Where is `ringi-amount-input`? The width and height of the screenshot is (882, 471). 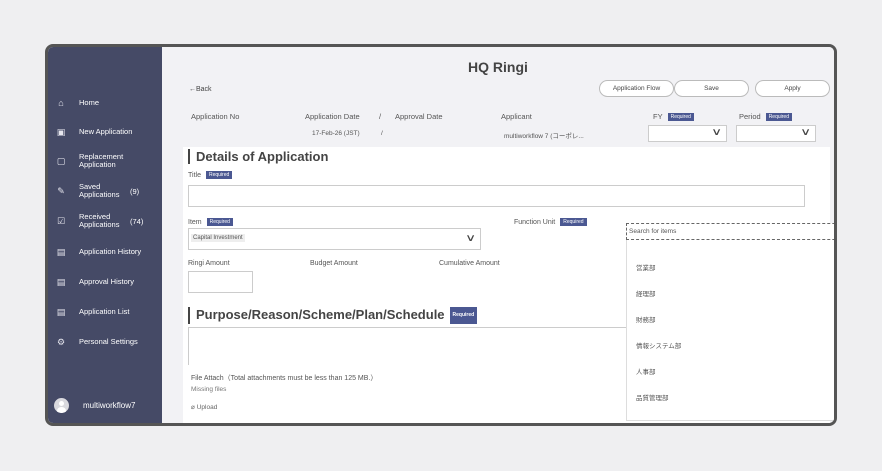
ringi-amount-input is located at coordinates (220, 282).